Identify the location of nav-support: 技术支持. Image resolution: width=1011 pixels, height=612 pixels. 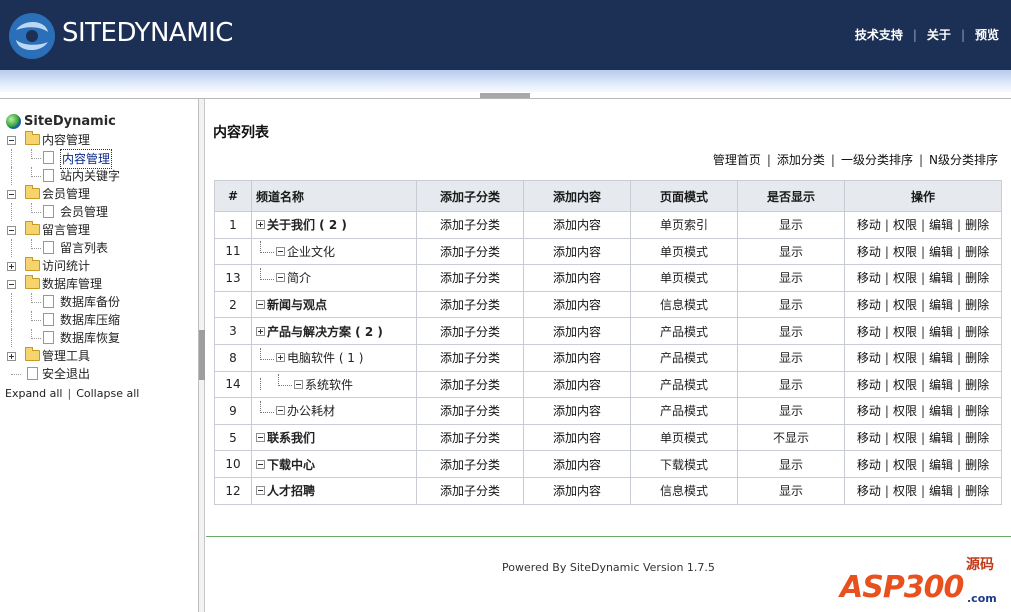
(879, 35).